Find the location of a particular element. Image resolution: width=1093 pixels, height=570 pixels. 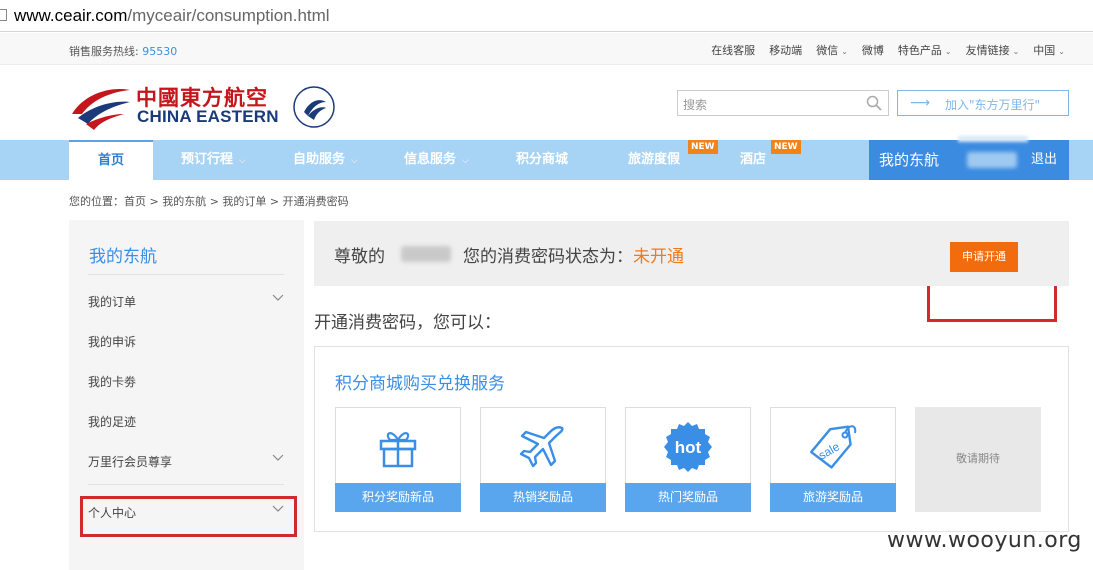

svg-text: hot is located at coordinates (688, 447).